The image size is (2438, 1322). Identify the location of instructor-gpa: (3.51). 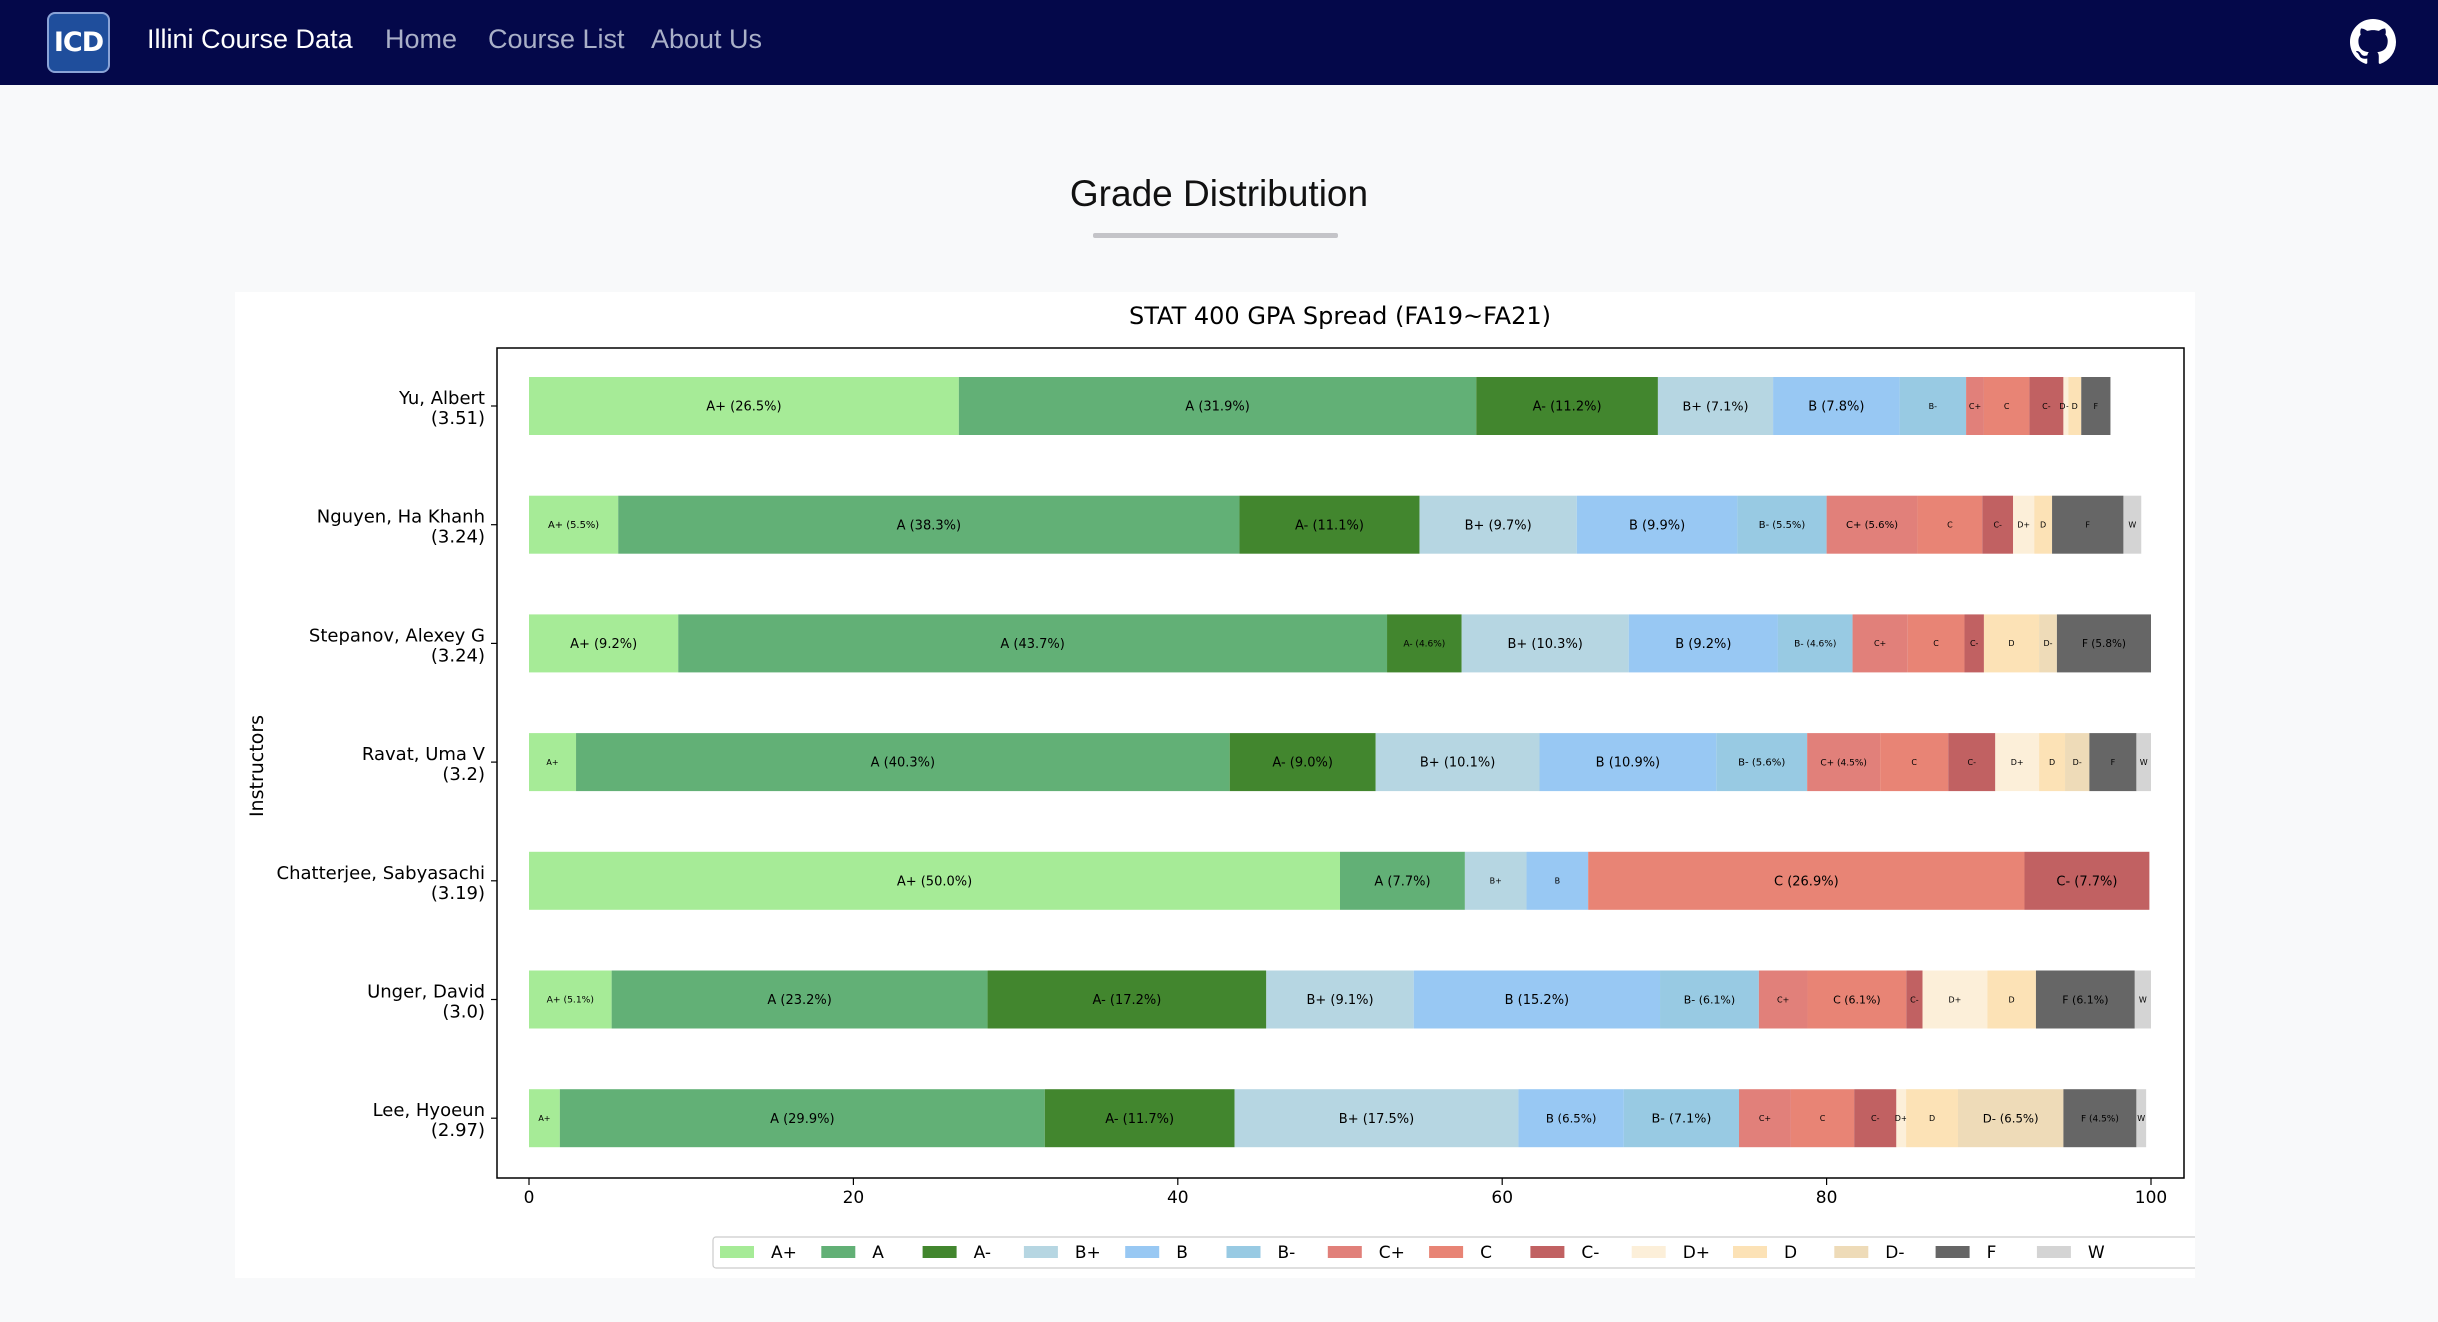
(458, 418).